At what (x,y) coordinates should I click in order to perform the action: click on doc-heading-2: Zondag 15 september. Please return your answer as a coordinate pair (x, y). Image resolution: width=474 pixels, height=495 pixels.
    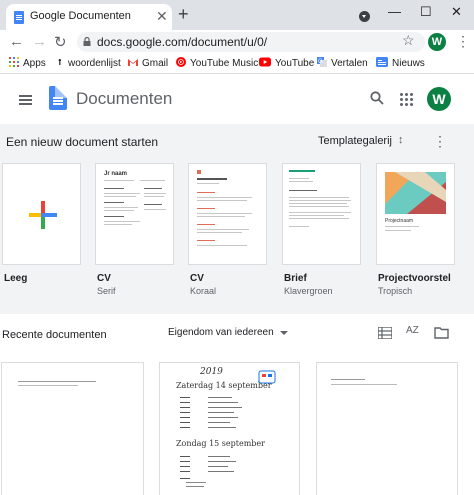
    Looking at the image, I should click on (220, 443).